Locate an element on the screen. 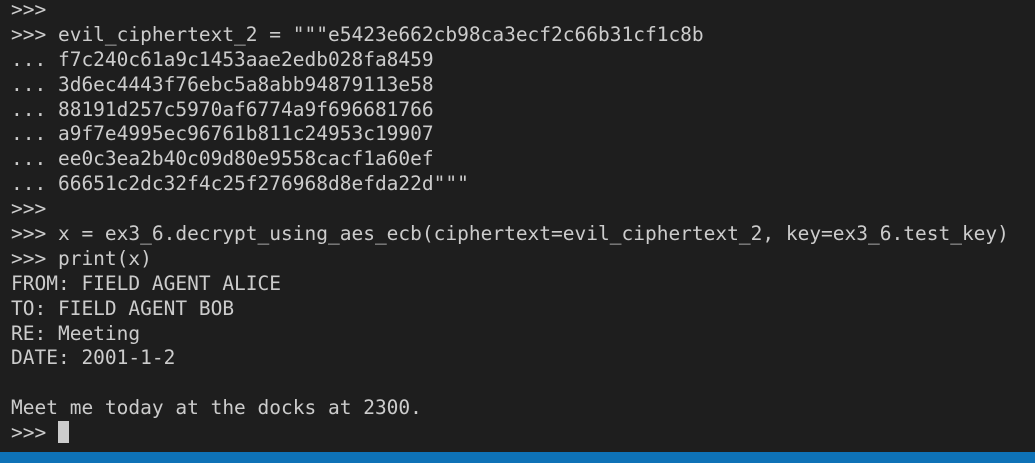 This screenshot has width=1035, height=463. terminal-line: ... a9f7e4995ec96761b811c24953c19907 is located at coordinates (222, 134).